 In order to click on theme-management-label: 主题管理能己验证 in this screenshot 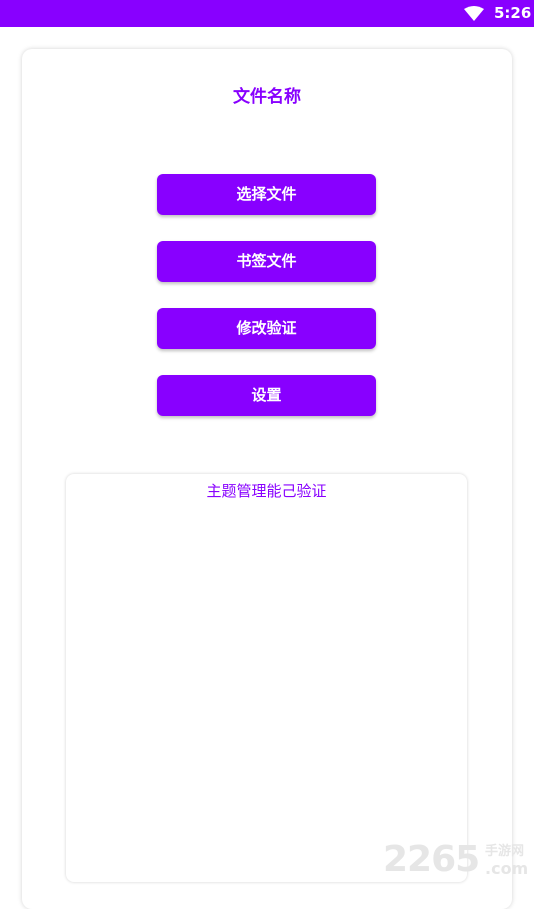, I will do `click(266, 491)`.